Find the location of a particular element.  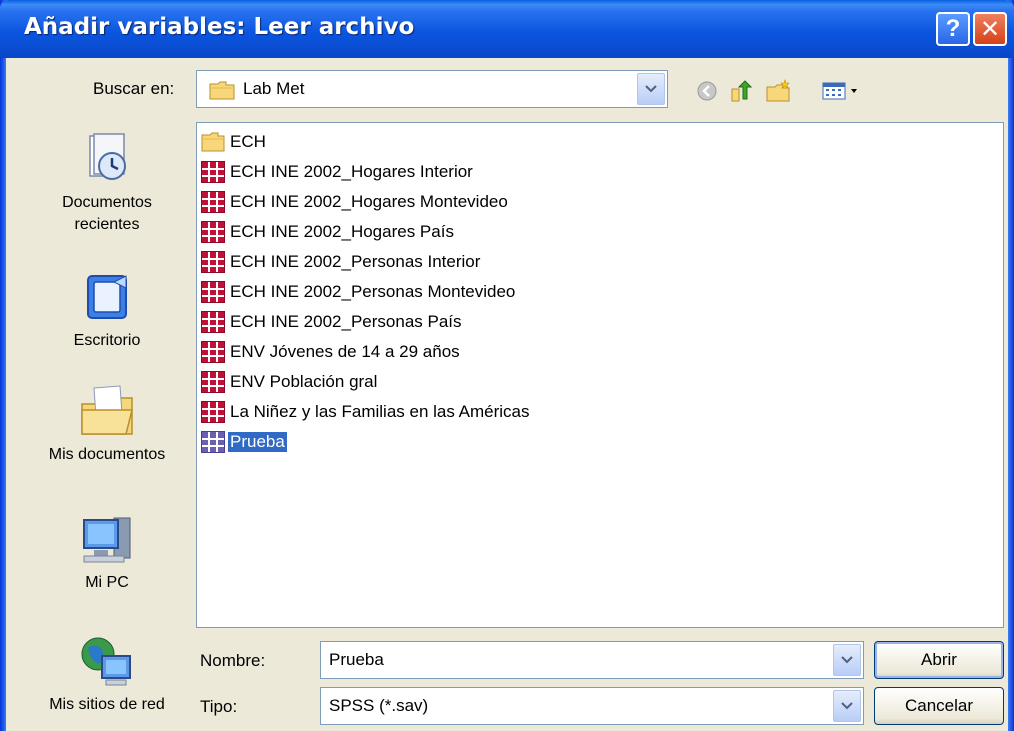

place-label: Mi PC is located at coordinates (107, 582).